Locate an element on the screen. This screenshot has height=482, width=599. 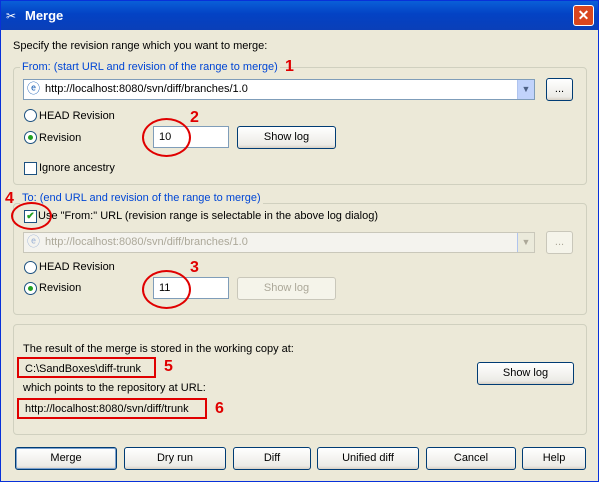
window-title: Merge is located at coordinates (44, 15).